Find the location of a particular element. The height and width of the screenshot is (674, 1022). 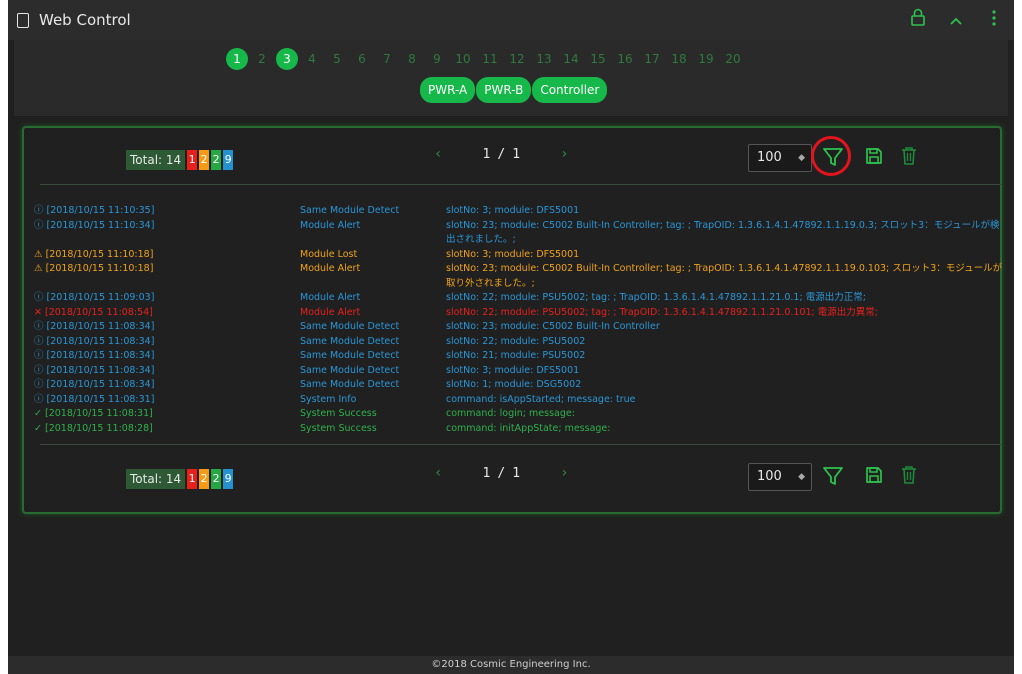

log-timestamp: ⓘ [2018/10/15 11:09:03] is located at coordinates (167, 298).